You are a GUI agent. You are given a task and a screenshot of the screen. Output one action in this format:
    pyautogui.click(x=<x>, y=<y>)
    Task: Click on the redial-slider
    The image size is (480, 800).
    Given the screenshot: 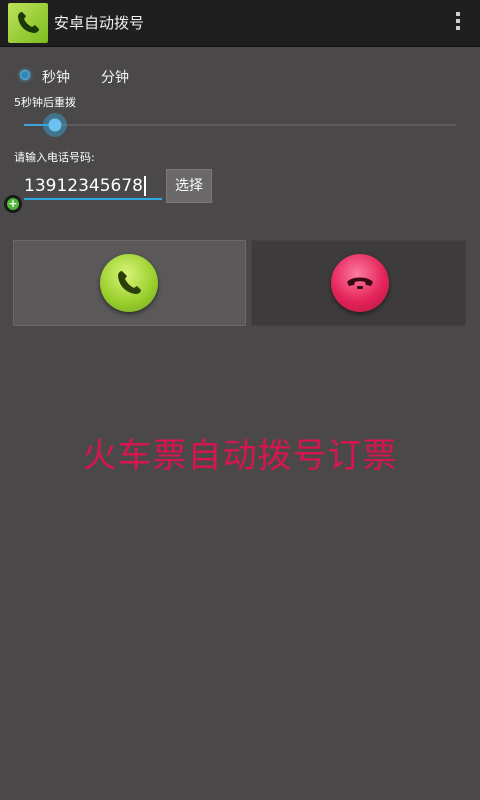 What is the action you would take?
    pyautogui.click(x=240, y=125)
    